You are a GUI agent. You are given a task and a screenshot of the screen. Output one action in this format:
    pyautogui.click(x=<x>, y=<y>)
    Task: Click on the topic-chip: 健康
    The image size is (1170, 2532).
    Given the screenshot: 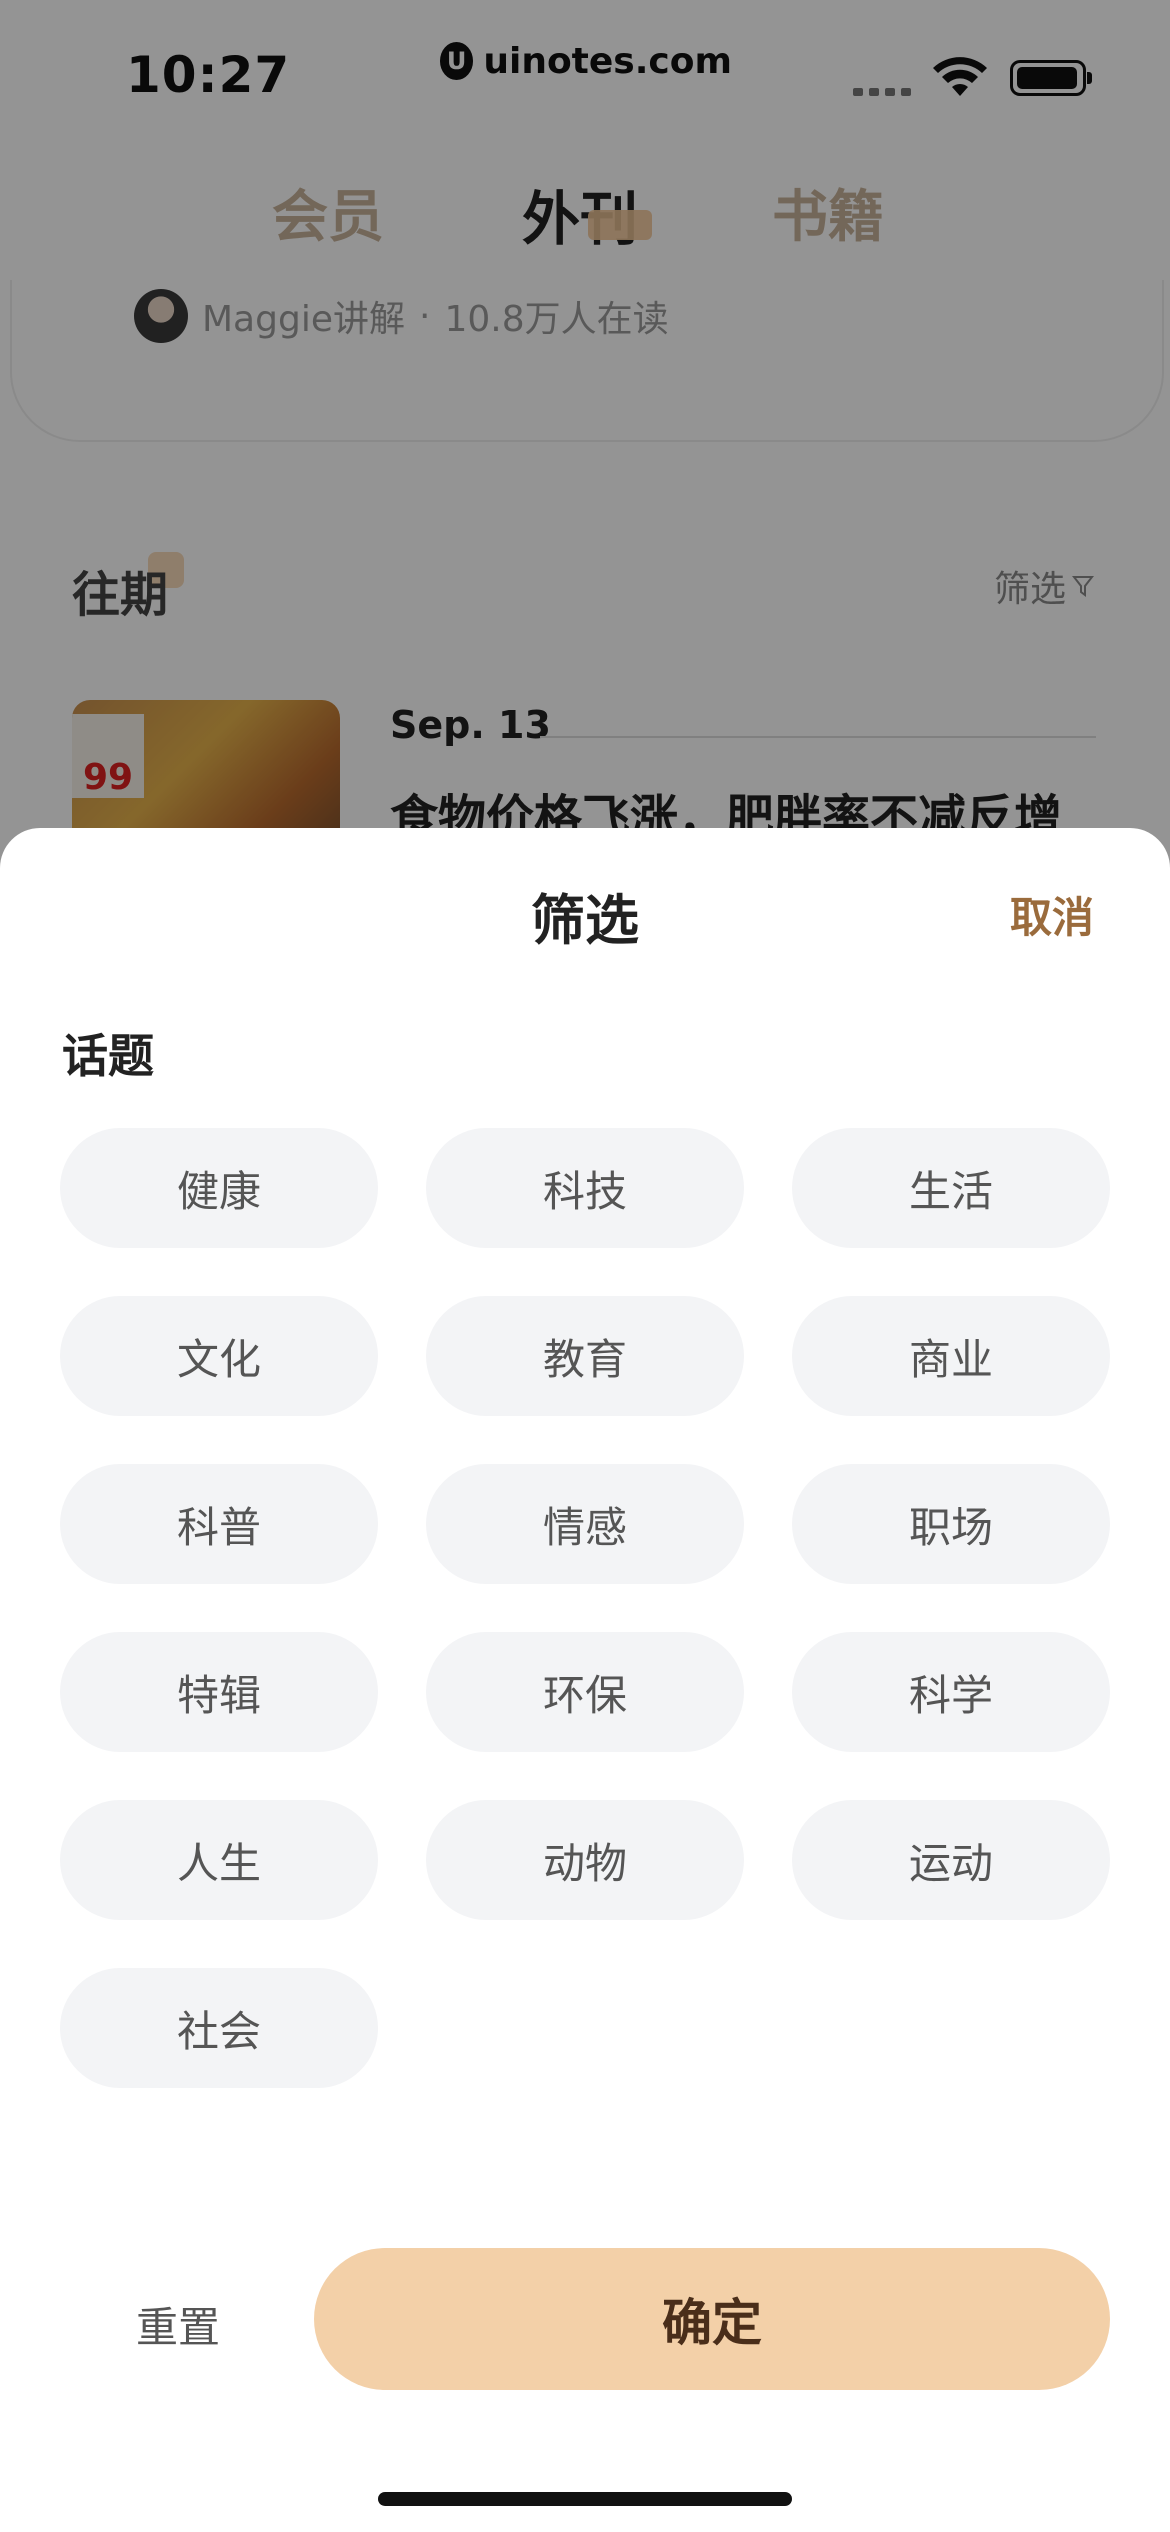 What is the action you would take?
    pyautogui.click(x=219, y=1188)
    